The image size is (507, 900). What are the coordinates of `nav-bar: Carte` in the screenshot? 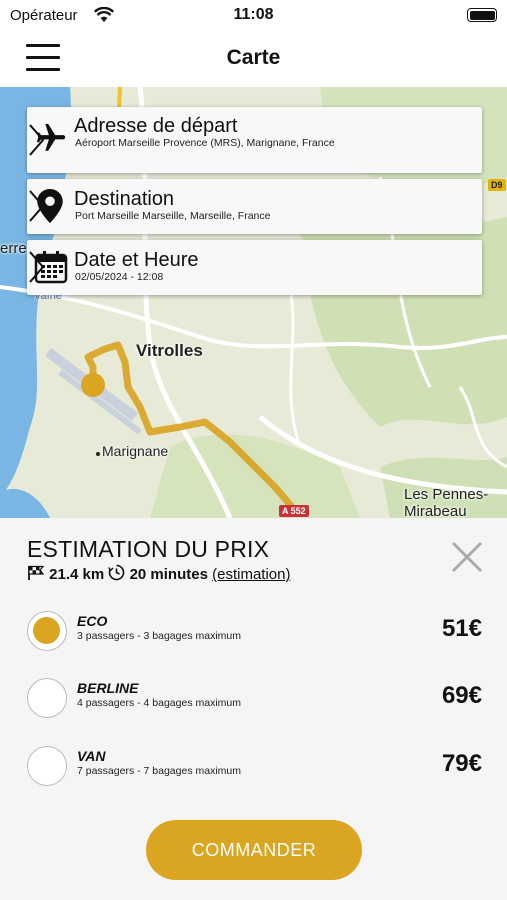 It's located at (253, 58).